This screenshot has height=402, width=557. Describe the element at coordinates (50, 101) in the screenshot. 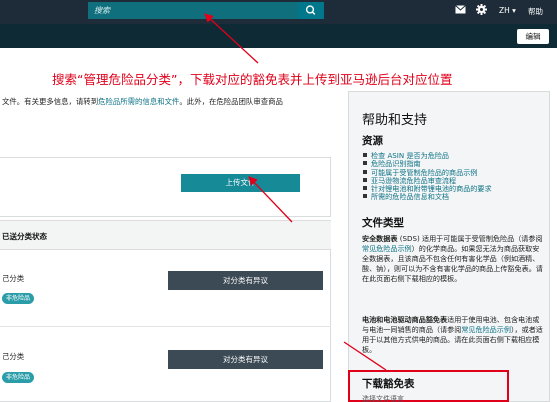

I see `intro-prefix: 文件。有关更多信息，请转到` at that location.